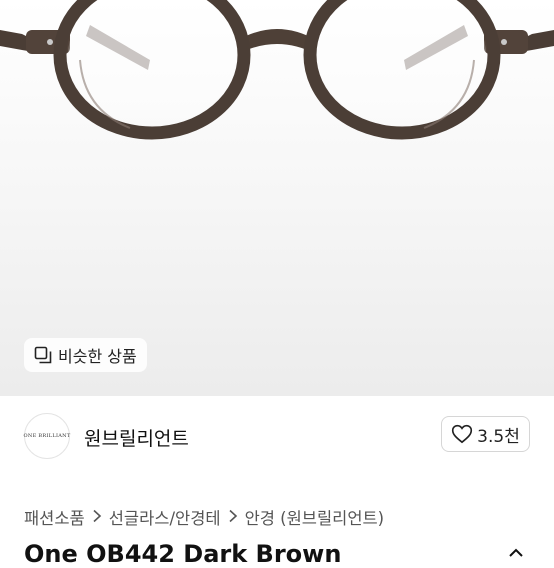 This screenshot has height=568, width=554. I want to click on similar-items-label: 비슷한 상품, so click(97, 356).